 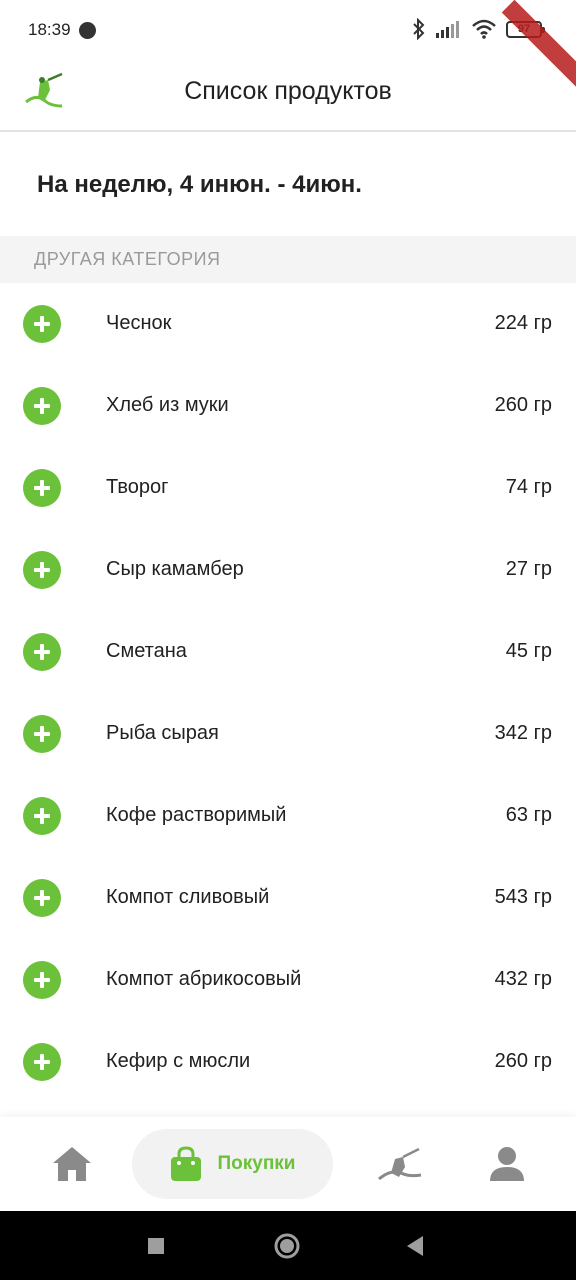 I want to click on list-item: Творог 74 гр, so click(x=288, y=488).